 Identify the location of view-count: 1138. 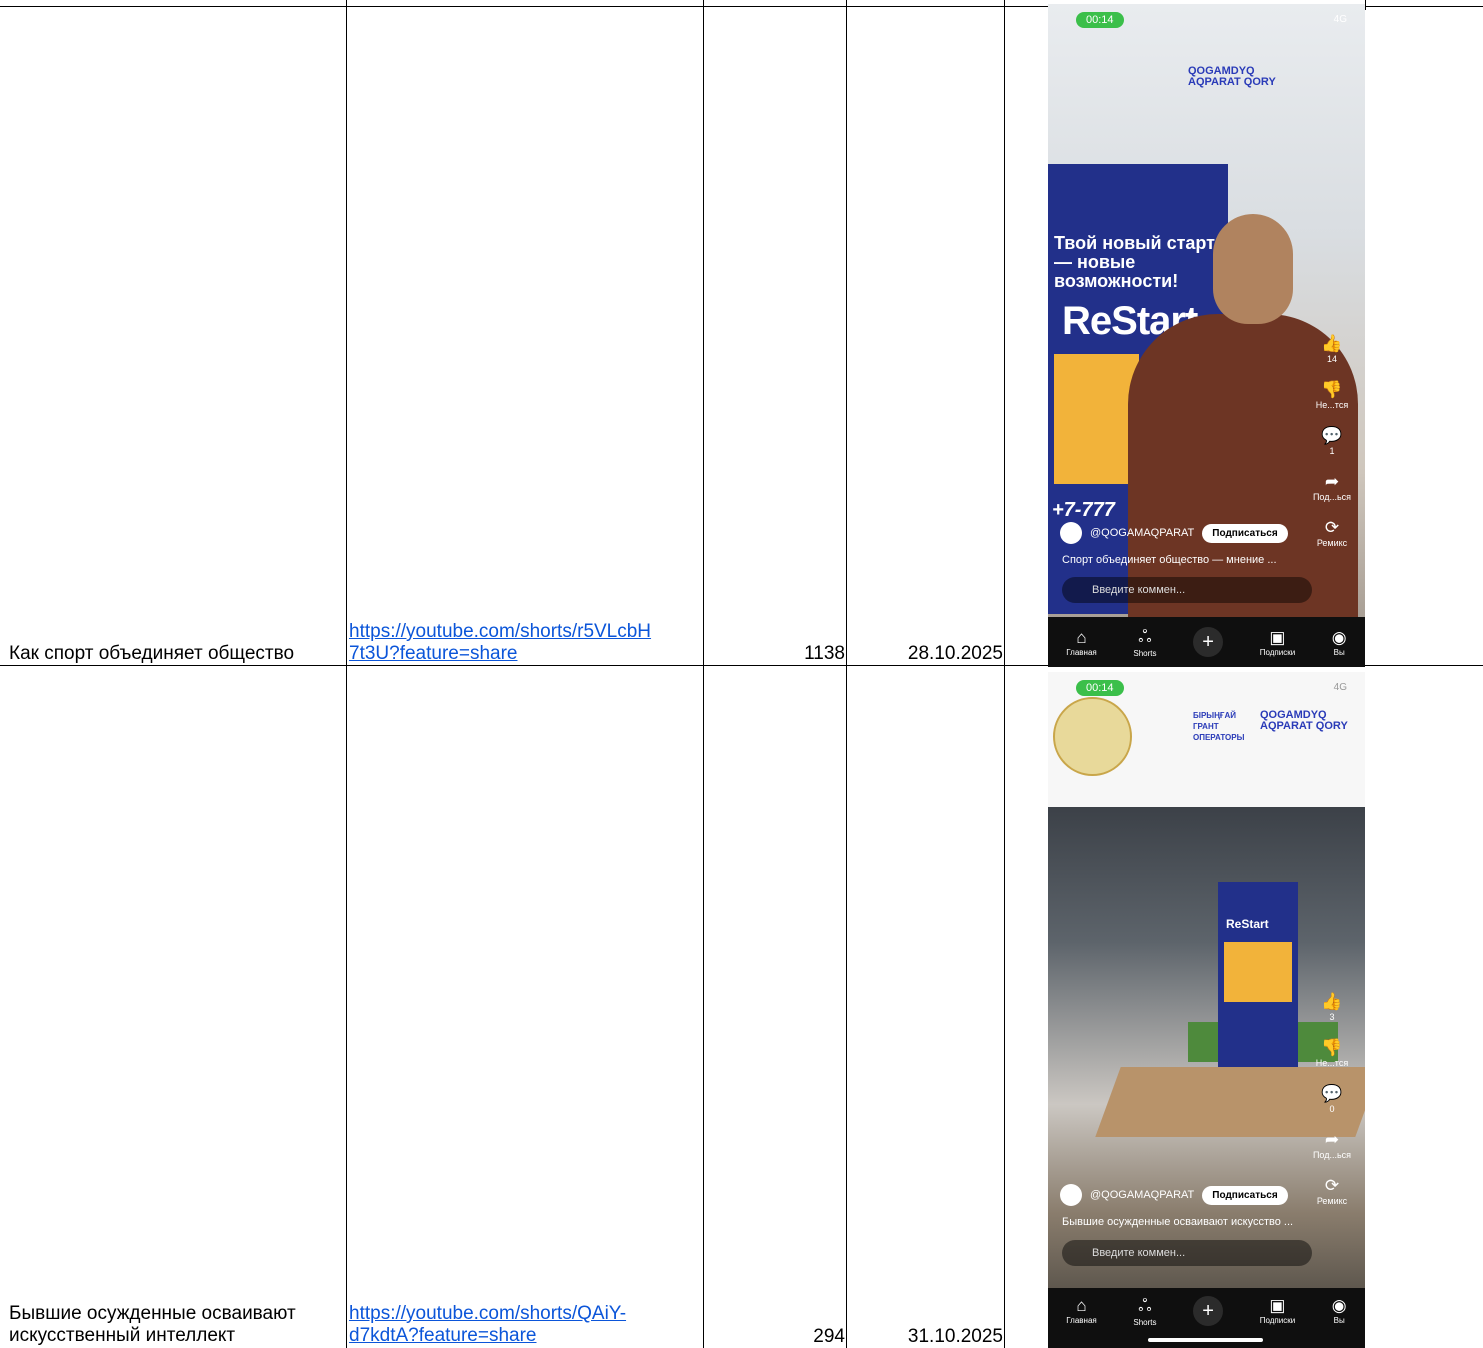
(824, 653).